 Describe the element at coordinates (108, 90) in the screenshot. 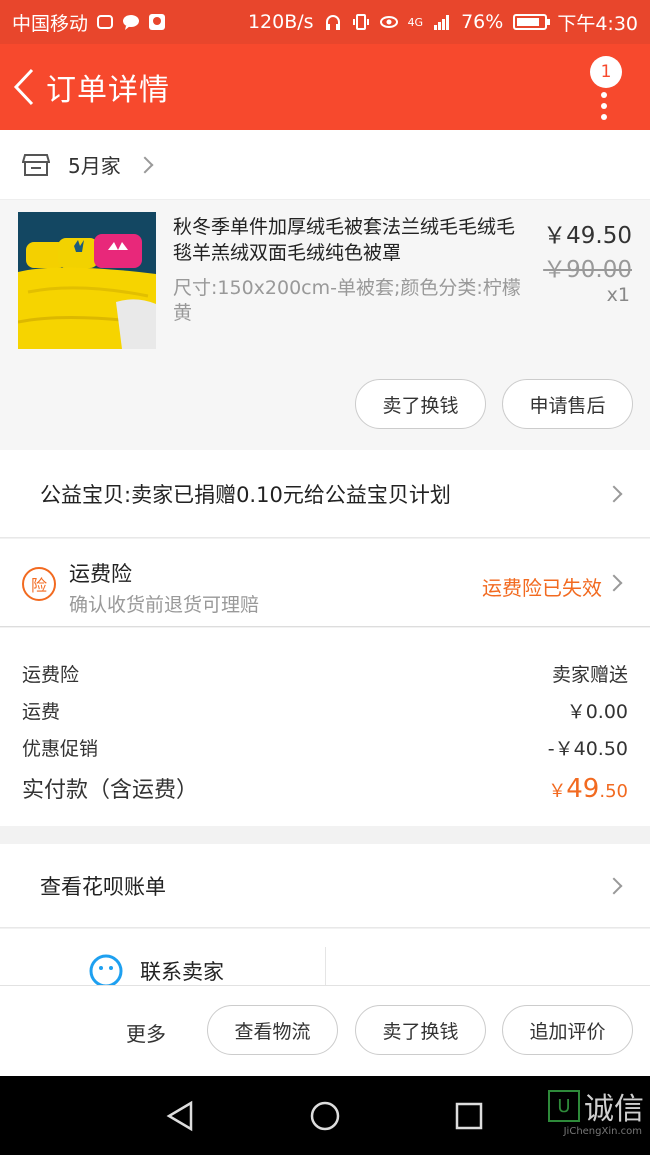

I see `page-title: 订单详情` at that location.